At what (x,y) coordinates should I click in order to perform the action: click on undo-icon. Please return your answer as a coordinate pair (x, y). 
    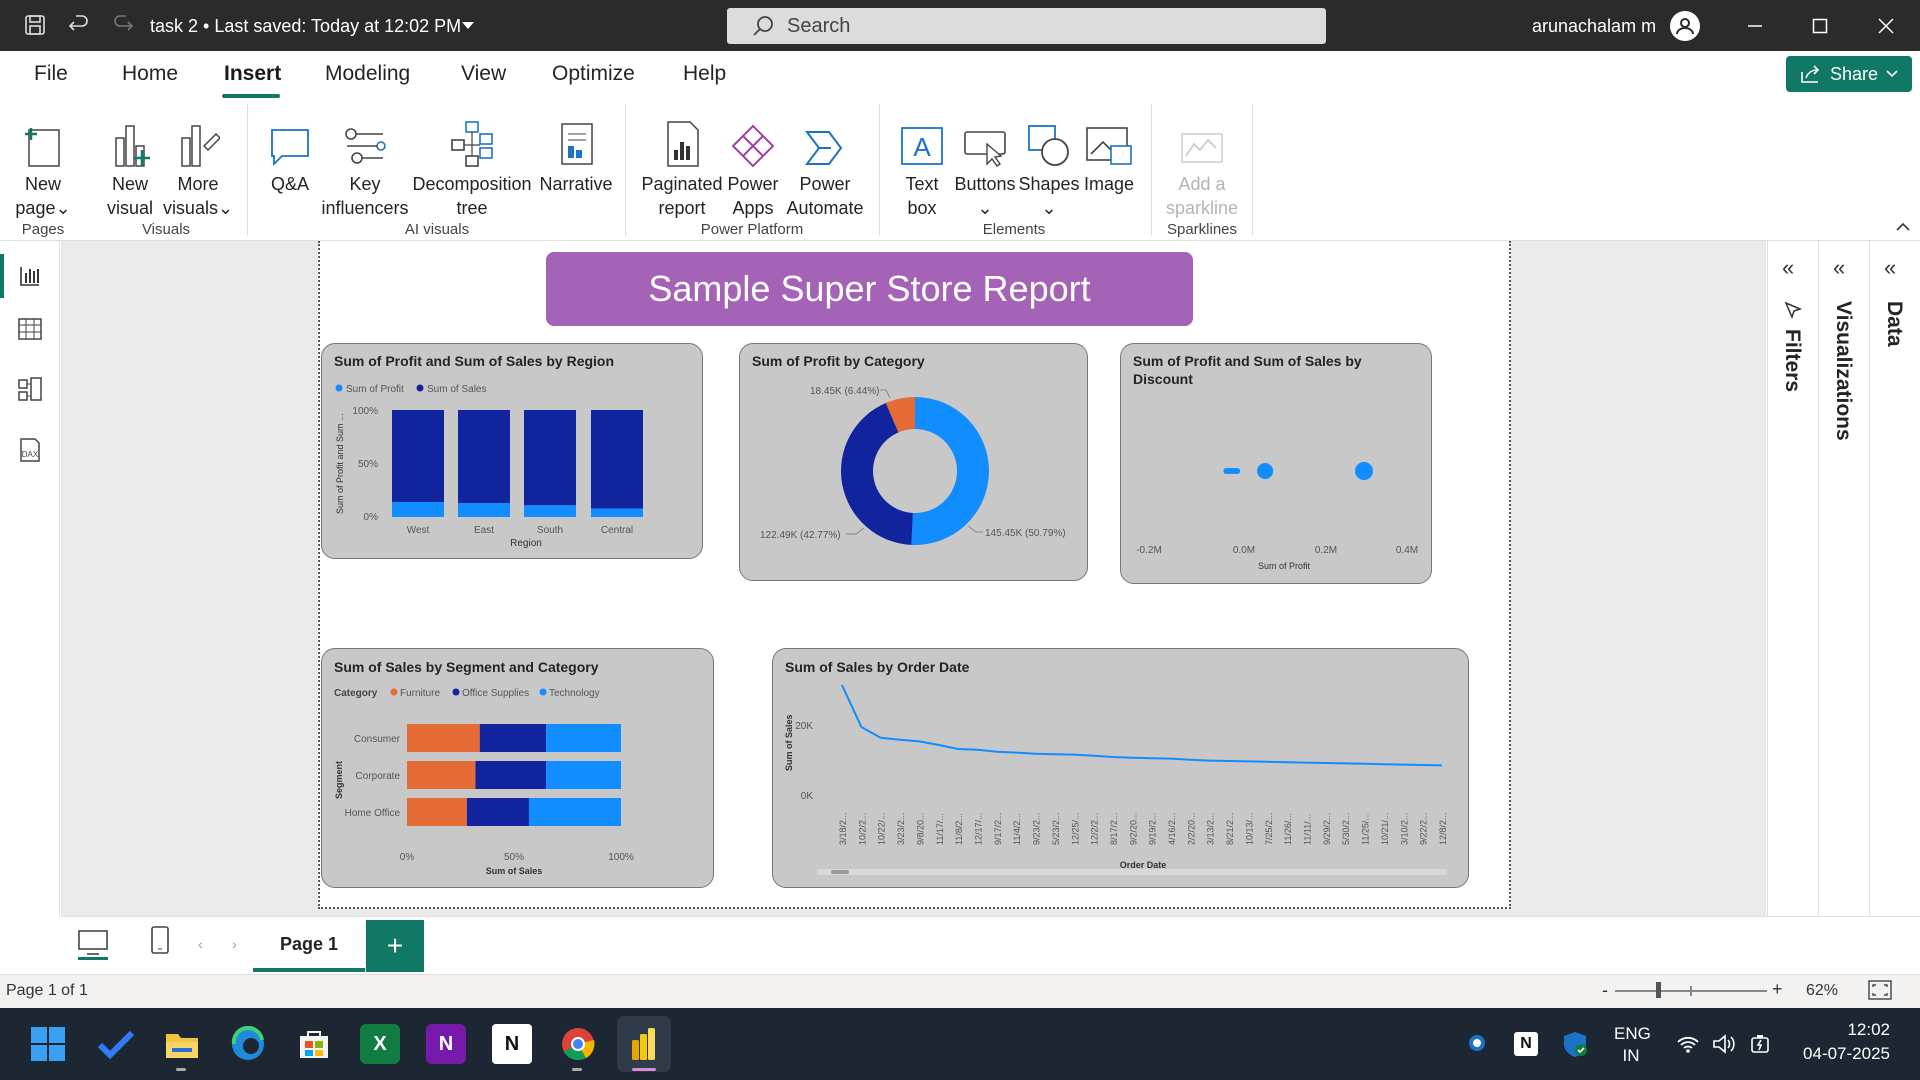
    Looking at the image, I should click on (79, 25).